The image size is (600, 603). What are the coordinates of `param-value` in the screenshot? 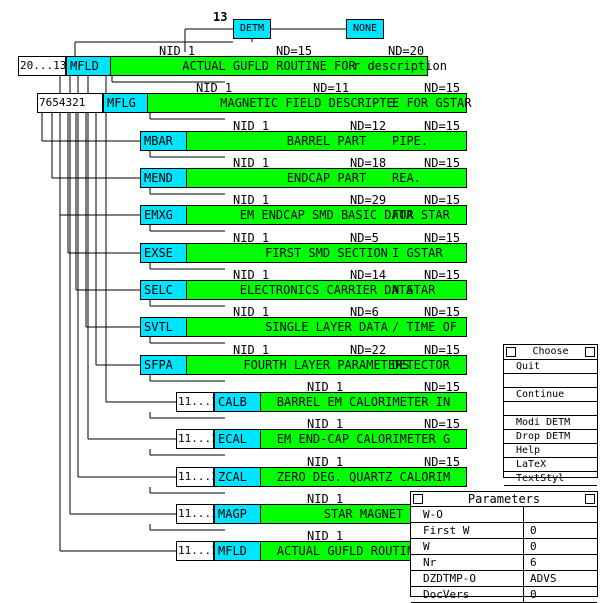 It's located at (527, 514).